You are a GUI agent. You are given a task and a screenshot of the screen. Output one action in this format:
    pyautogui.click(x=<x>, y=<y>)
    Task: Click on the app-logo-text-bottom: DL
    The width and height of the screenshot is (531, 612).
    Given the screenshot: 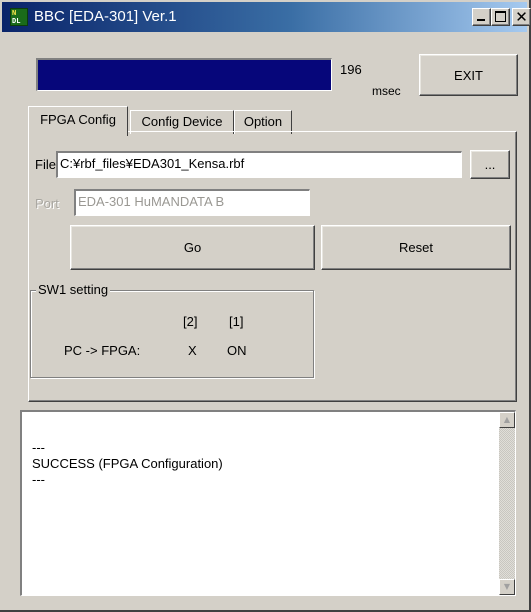 What is the action you would take?
    pyautogui.click(x=16, y=21)
    